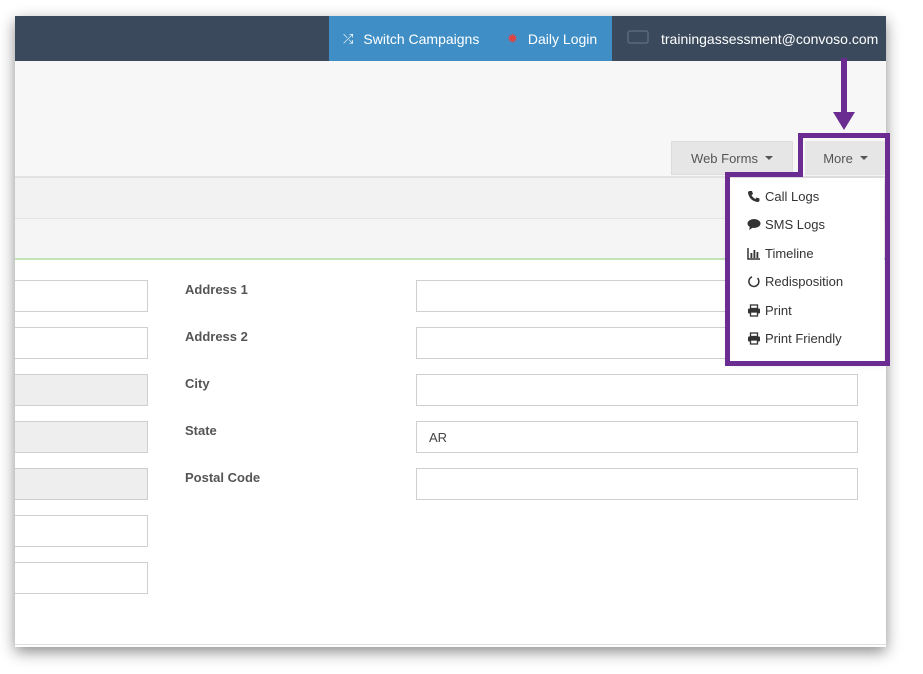 This screenshot has width=923, height=674. What do you see at coordinates (637, 484) in the screenshot?
I see `postal-code-input` at bounding box center [637, 484].